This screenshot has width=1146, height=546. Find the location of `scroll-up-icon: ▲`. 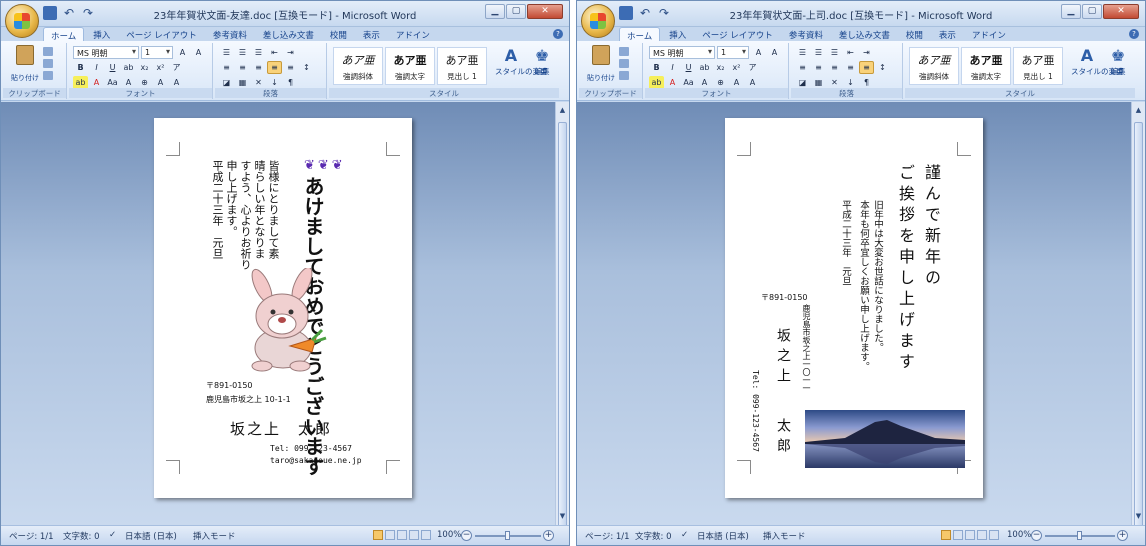

scroll-up-icon: ▲ is located at coordinates (1138, 110).